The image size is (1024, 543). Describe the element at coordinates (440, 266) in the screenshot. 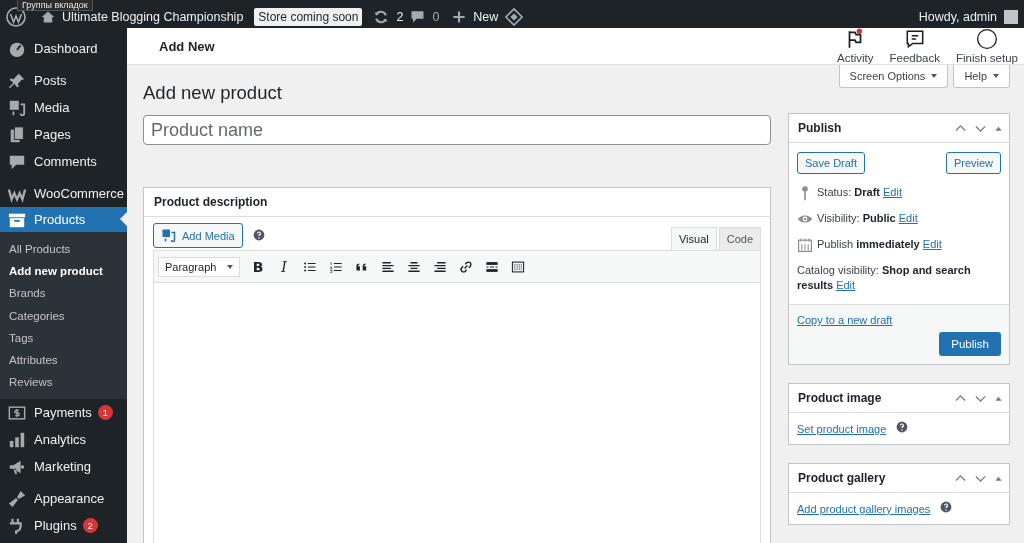

I see `align-right-icon` at that location.